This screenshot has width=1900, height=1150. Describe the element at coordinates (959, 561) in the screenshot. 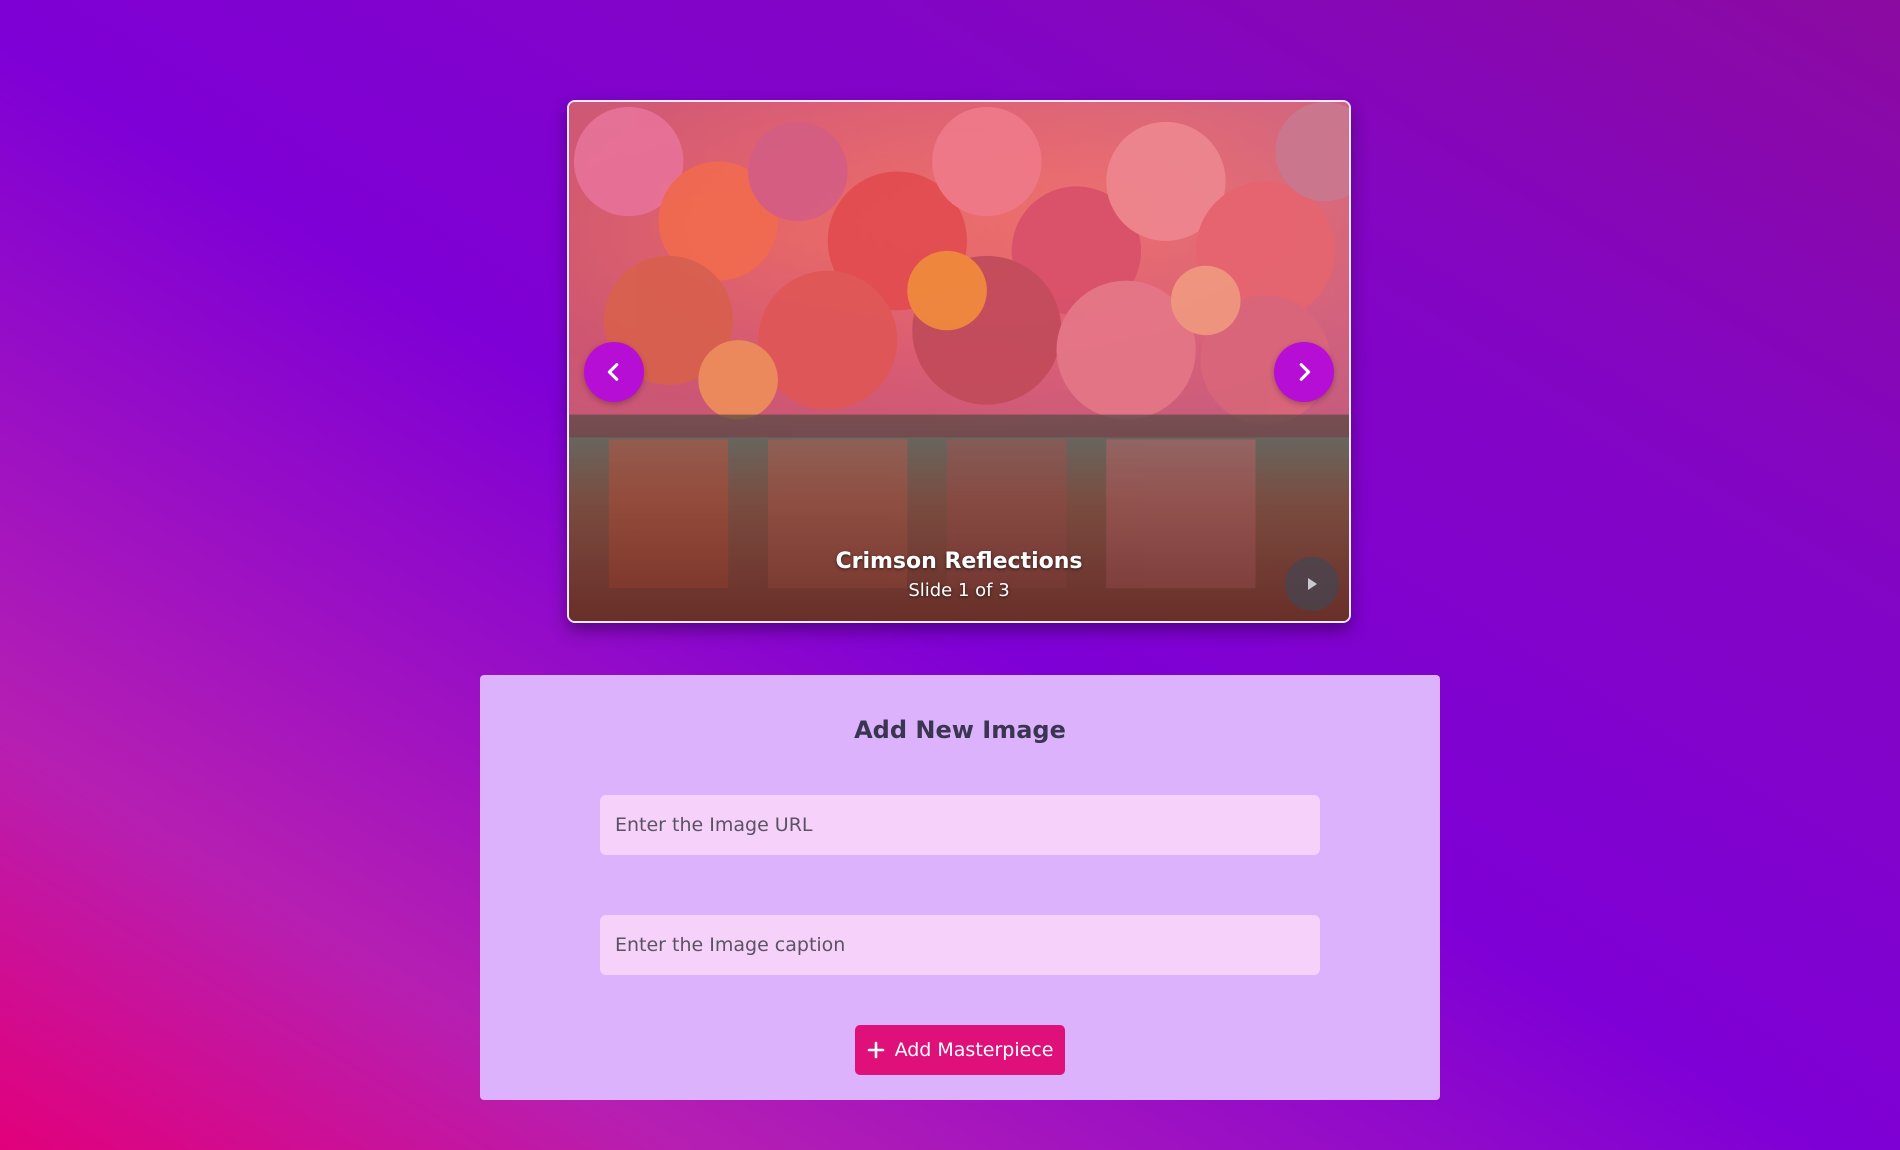

I see `slide-title: Crimson Reflections` at that location.